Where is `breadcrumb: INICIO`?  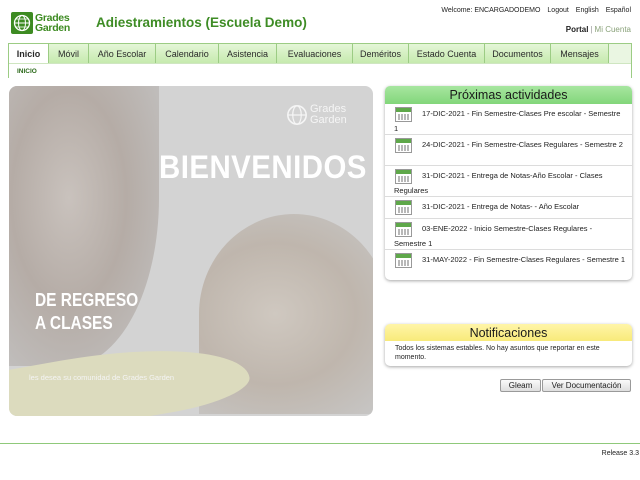 breadcrumb: INICIO is located at coordinates (320, 70).